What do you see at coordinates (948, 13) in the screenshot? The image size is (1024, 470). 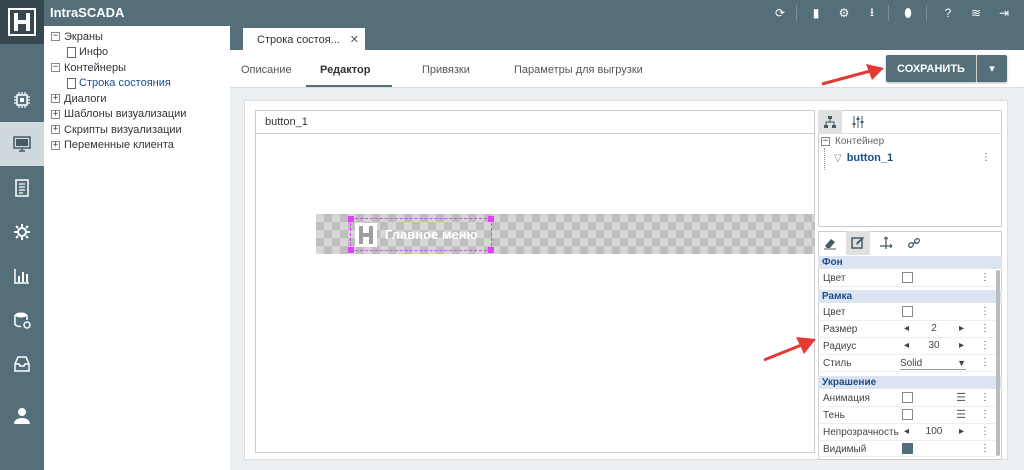 I see `help-icon: ?` at bounding box center [948, 13].